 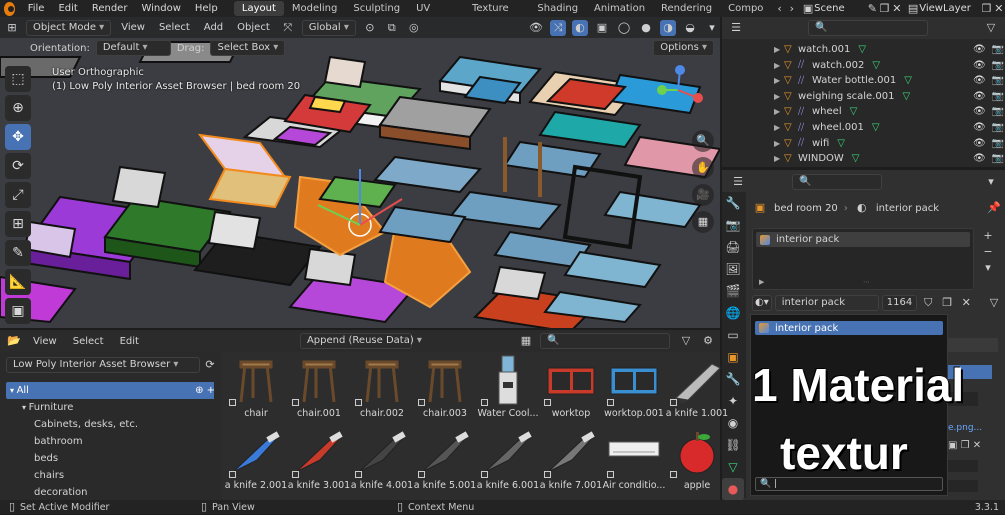 What do you see at coordinates (988, 252) in the screenshot?
I see `remove-slot-icon: −` at bounding box center [988, 252].